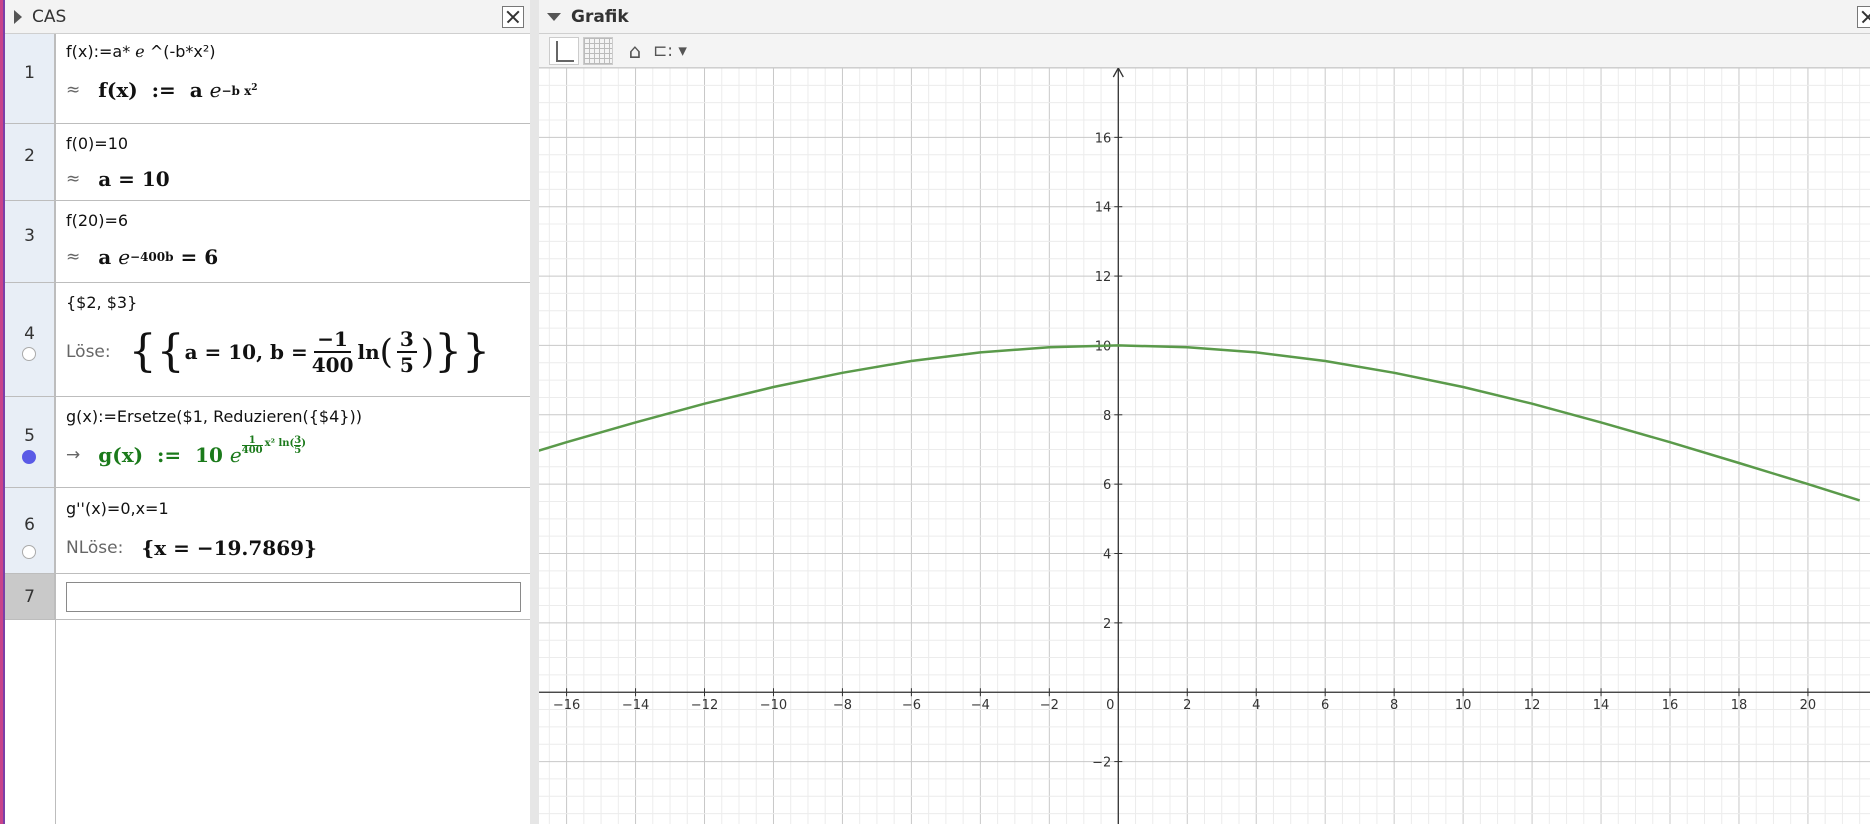 The width and height of the screenshot is (1870, 824). What do you see at coordinates (1103, 277) in the screenshot?
I see `y-tick-label: 12` at bounding box center [1103, 277].